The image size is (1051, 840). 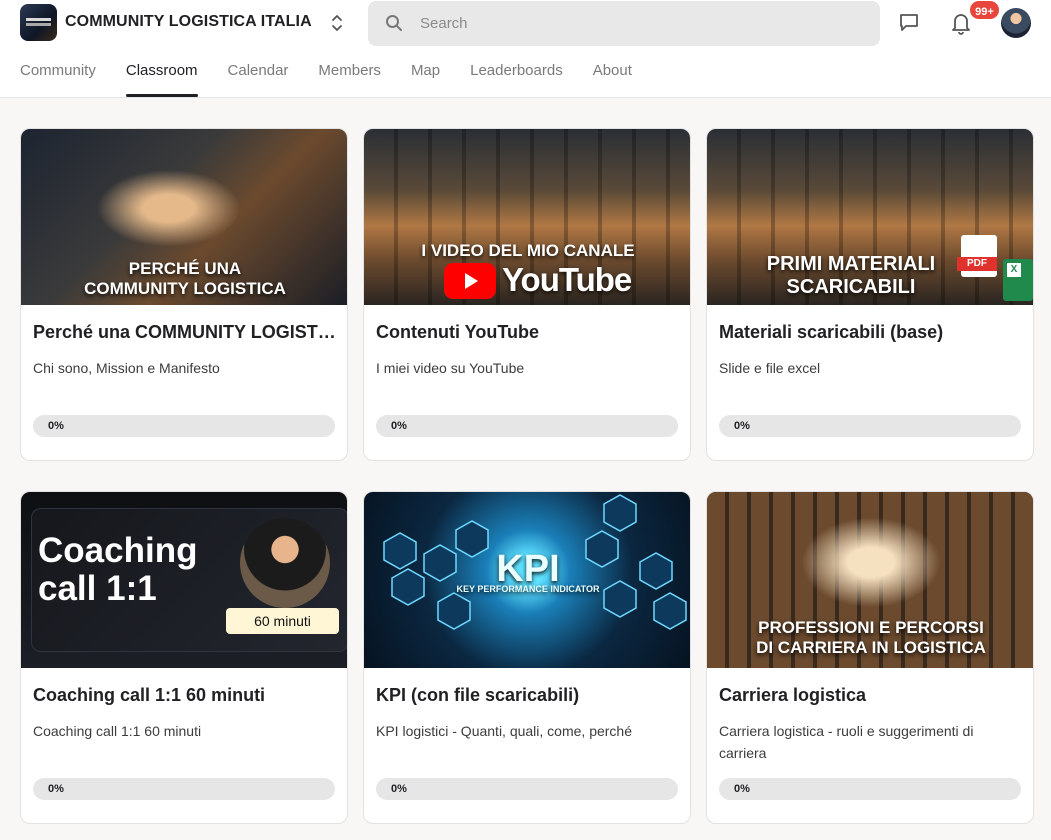 What do you see at coordinates (349, 76) in the screenshot?
I see `tab-members: Members` at bounding box center [349, 76].